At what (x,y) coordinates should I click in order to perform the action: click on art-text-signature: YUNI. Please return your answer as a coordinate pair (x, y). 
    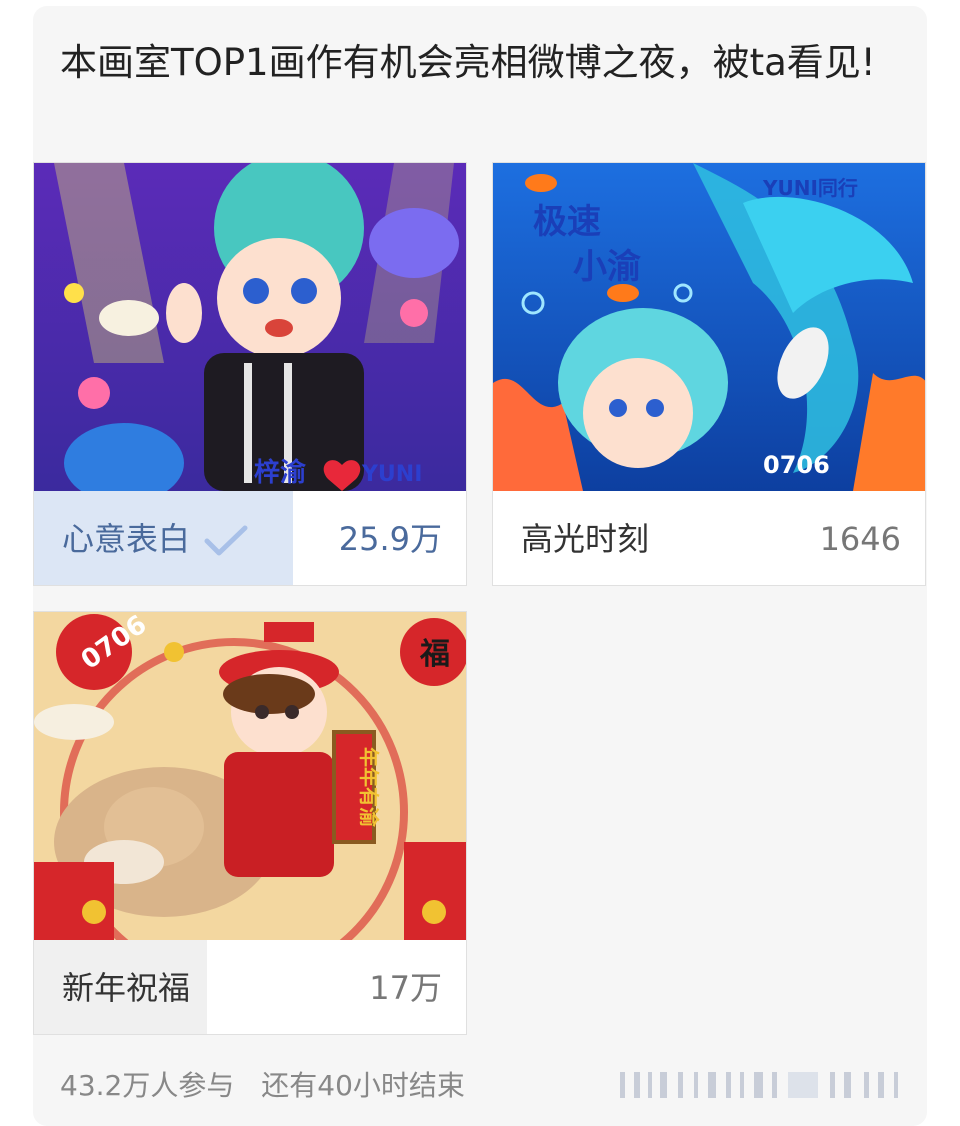
    Looking at the image, I should click on (391, 474).